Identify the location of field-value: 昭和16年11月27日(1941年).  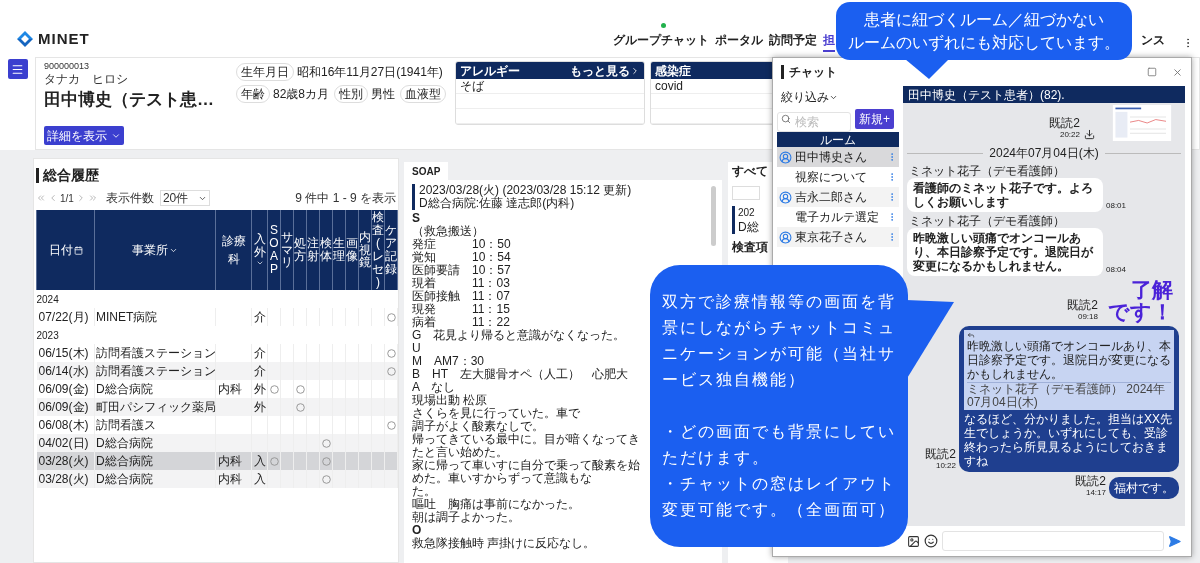
(370, 72).